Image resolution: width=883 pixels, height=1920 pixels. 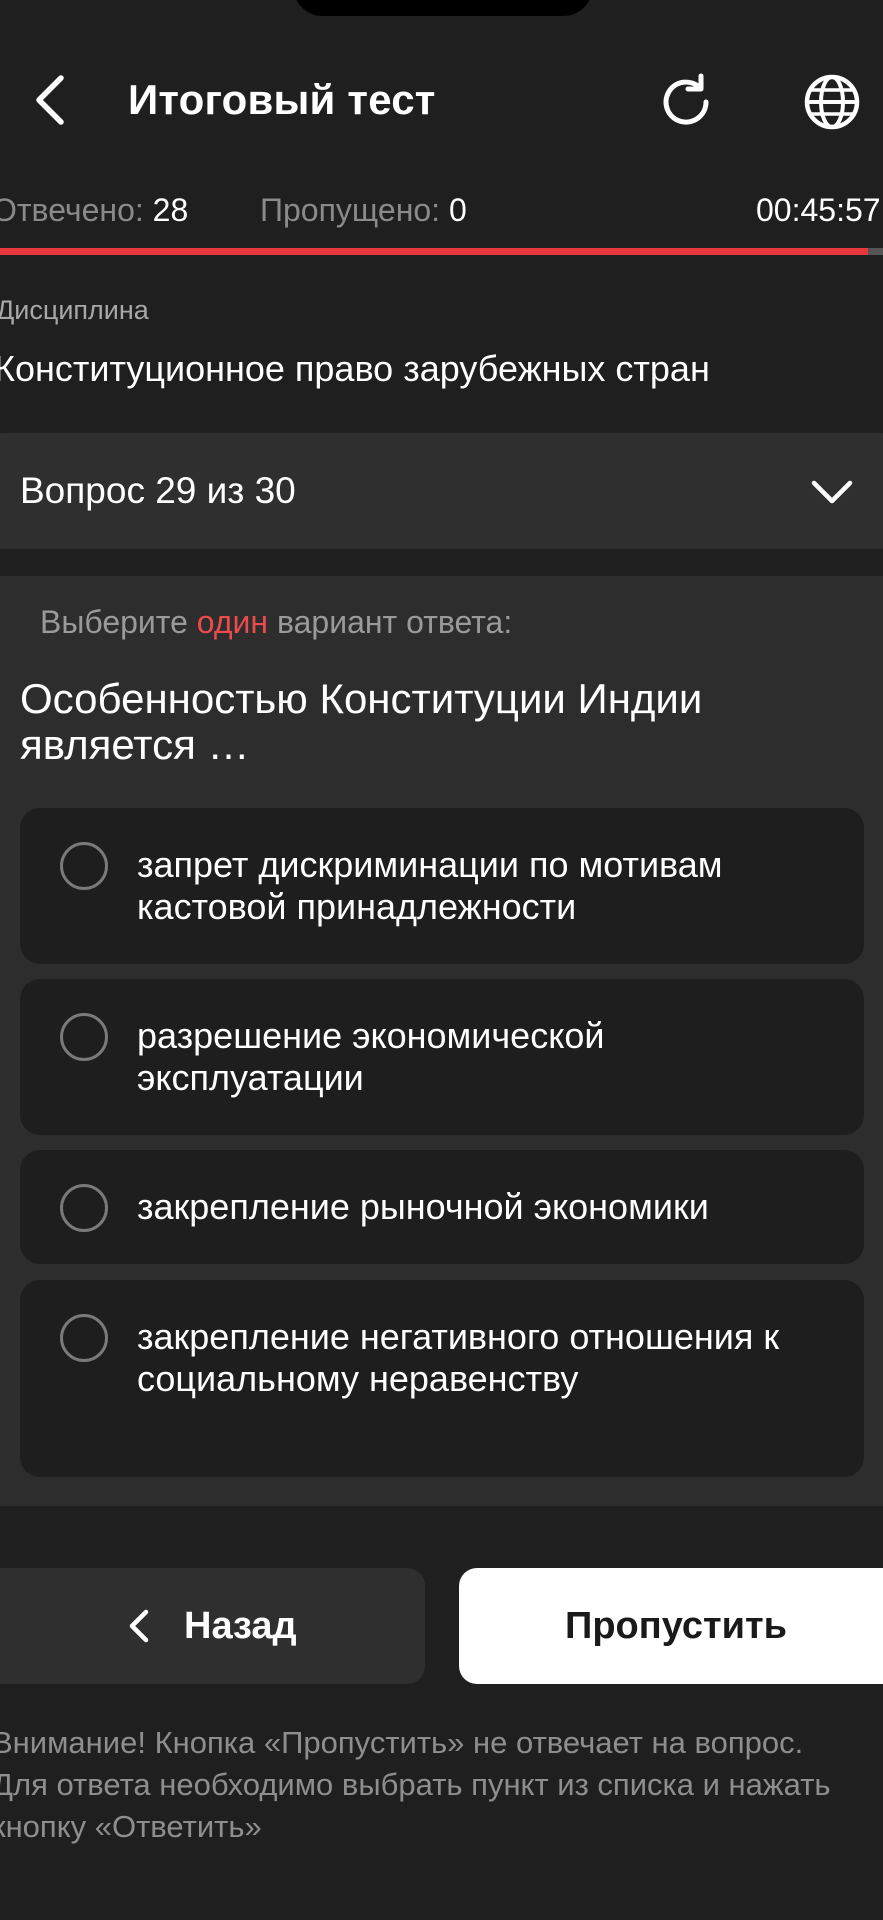 What do you see at coordinates (74, 310) in the screenshot?
I see `discipline-label: Дисциплина` at bounding box center [74, 310].